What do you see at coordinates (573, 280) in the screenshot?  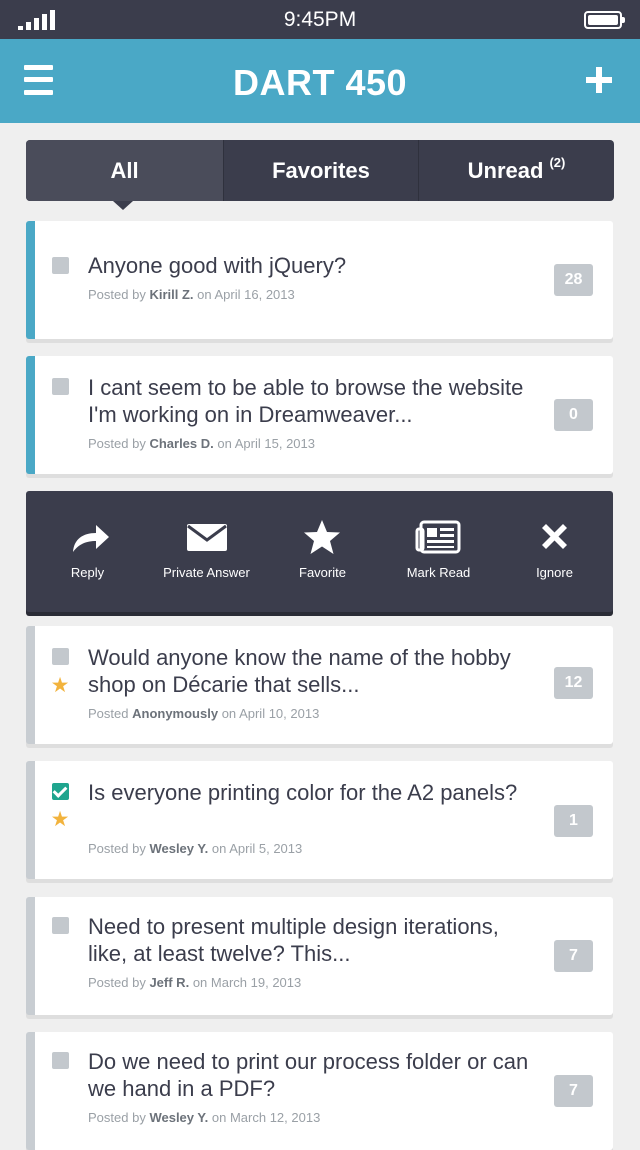 I see `reply-count-badge: 28` at bounding box center [573, 280].